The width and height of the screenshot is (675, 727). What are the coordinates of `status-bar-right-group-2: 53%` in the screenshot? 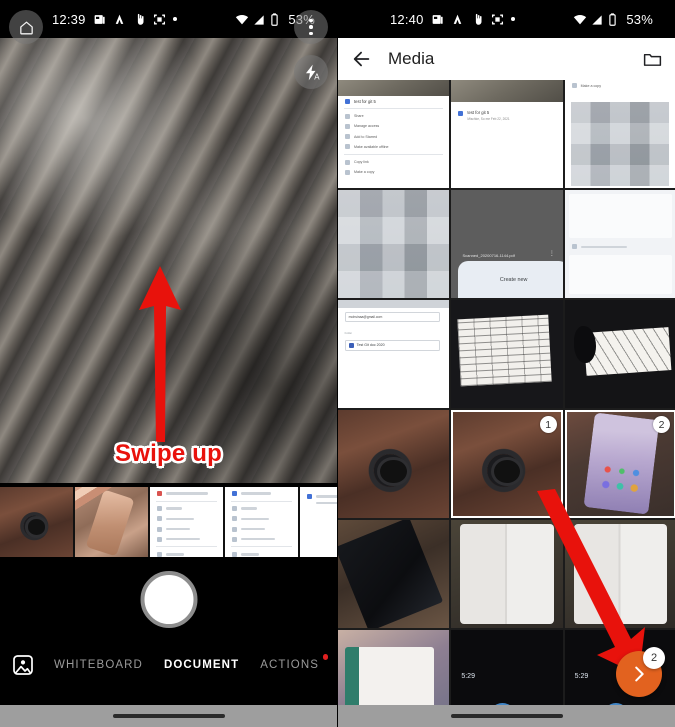 It's located at (613, 19).